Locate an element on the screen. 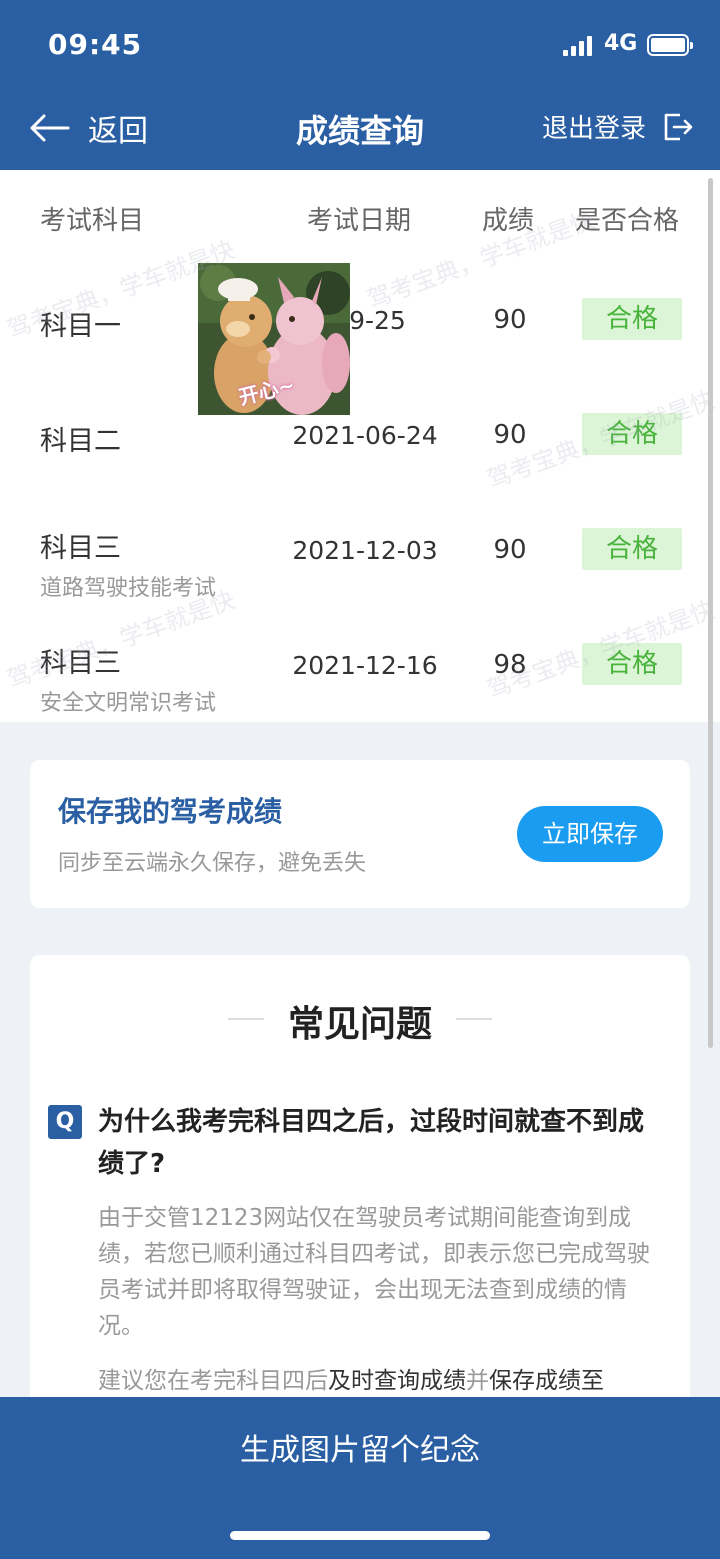 Image resolution: width=720 pixels, height=1559 pixels. row-subject-detail: 安全文明常识考试 is located at coordinates (128, 703).